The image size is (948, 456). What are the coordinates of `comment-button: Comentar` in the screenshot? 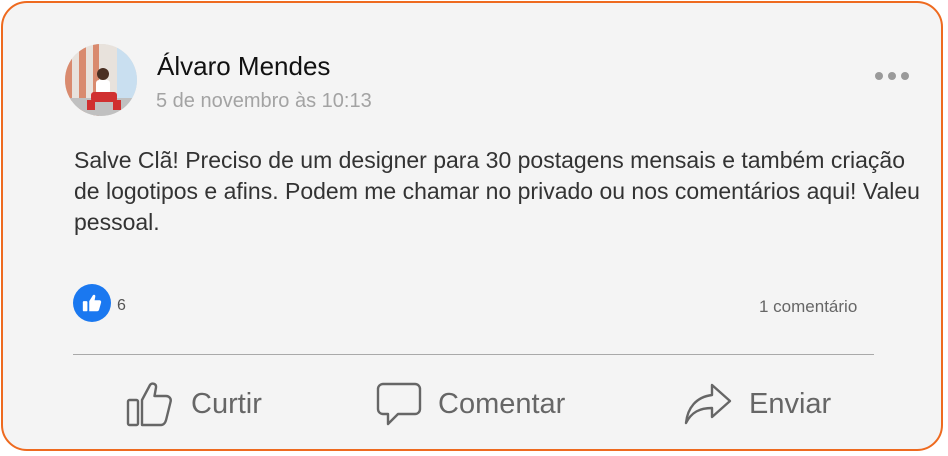 It's located at (470, 404).